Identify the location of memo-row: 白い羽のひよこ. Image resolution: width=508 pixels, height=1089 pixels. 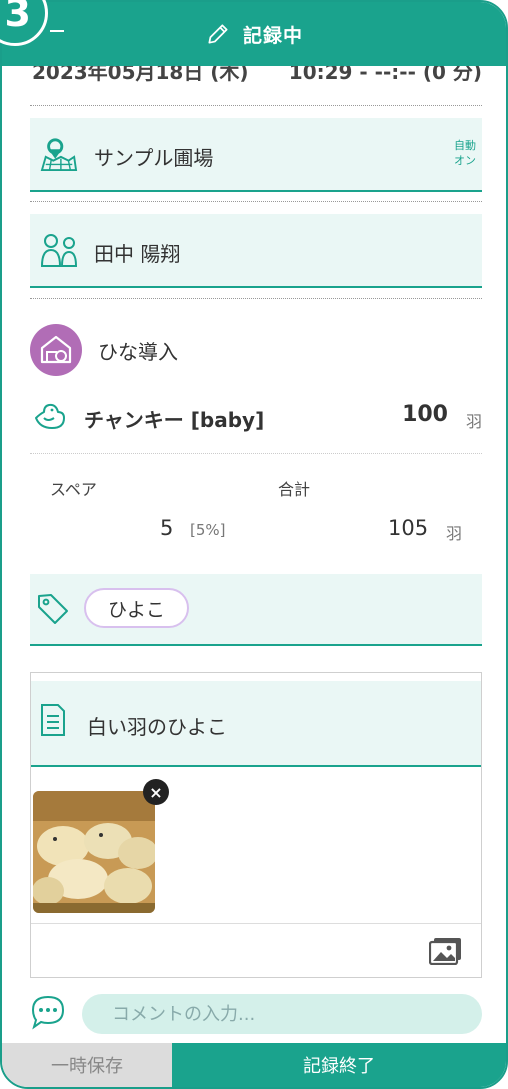
(256, 724).